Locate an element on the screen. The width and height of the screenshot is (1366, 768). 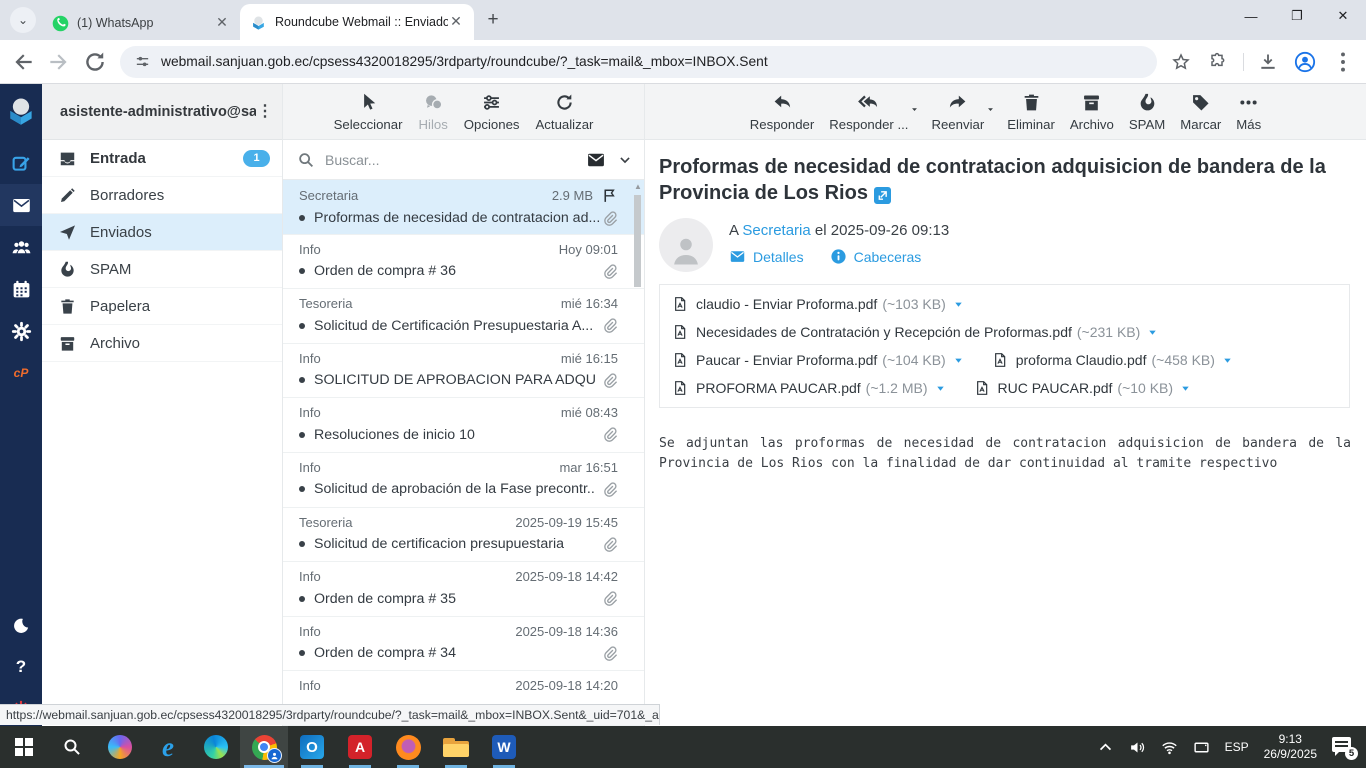
responder-button: Responder is located at coordinates (782, 112).